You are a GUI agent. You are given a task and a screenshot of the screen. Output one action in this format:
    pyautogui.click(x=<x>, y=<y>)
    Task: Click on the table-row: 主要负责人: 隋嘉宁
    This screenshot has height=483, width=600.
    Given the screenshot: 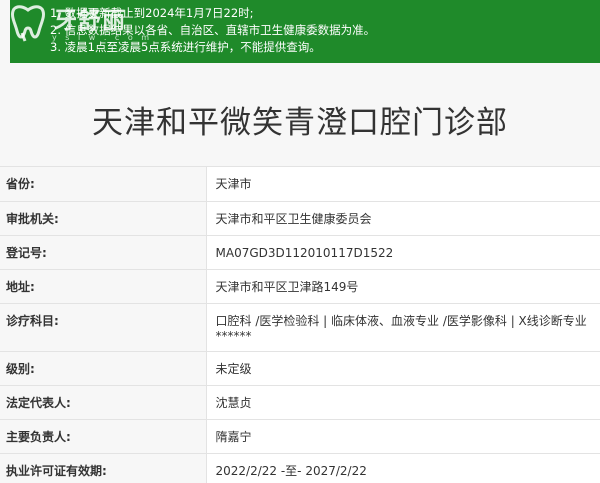 What is the action you would take?
    pyautogui.click(x=300, y=436)
    